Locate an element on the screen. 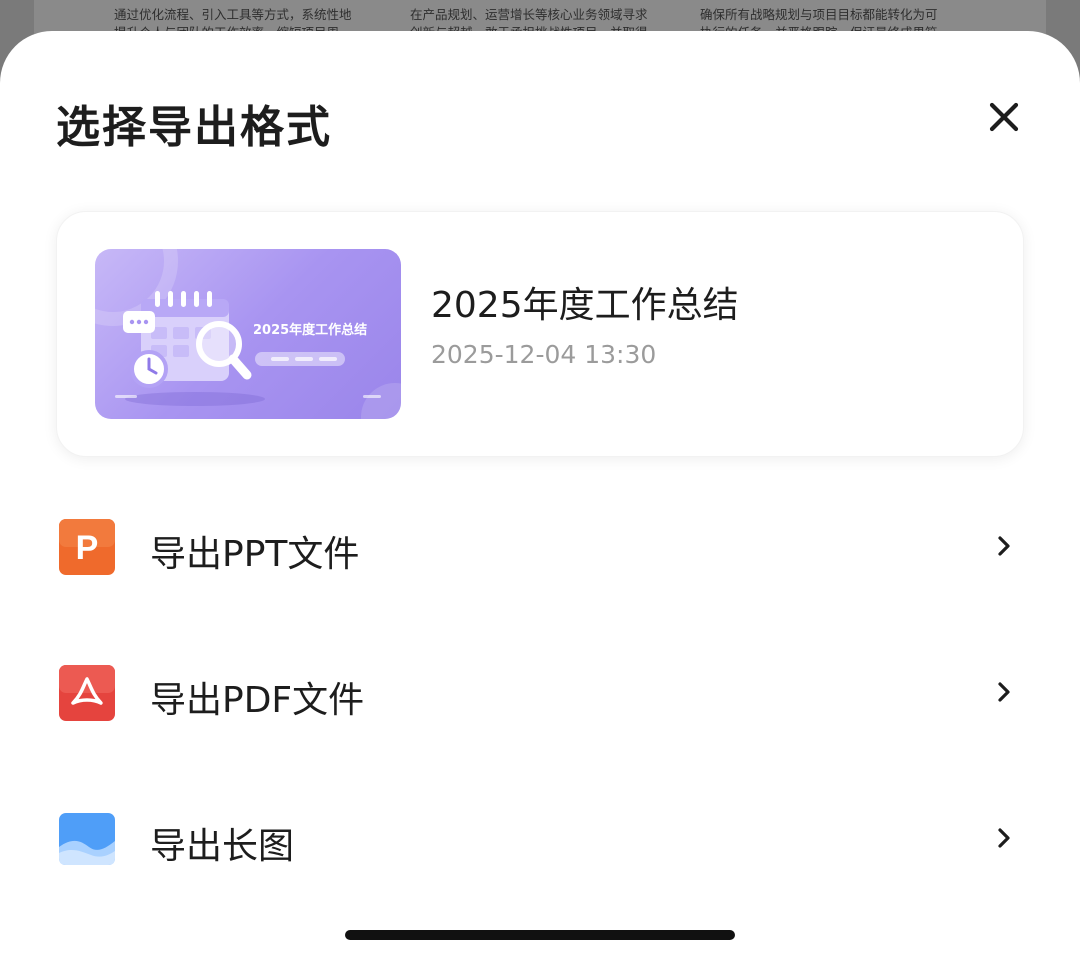 The width and height of the screenshot is (1080, 964). svg-text: P is located at coordinates (87, 548).